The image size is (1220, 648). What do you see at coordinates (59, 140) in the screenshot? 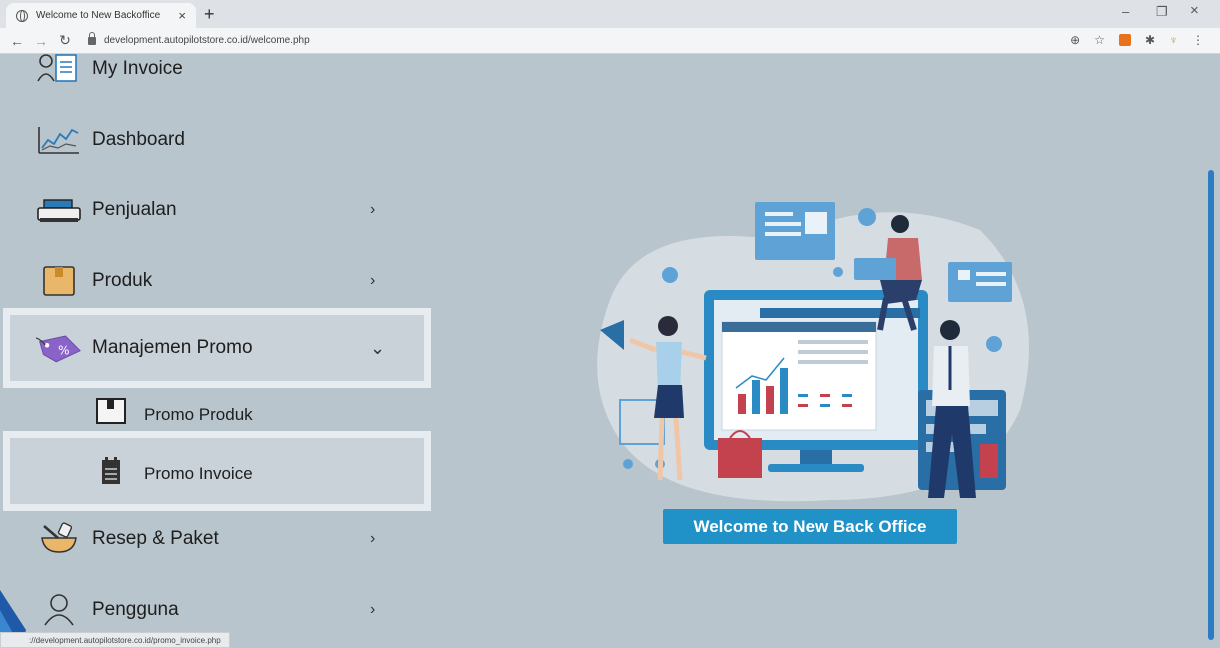
I see `dashboard-chart-icon` at bounding box center [59, 140].